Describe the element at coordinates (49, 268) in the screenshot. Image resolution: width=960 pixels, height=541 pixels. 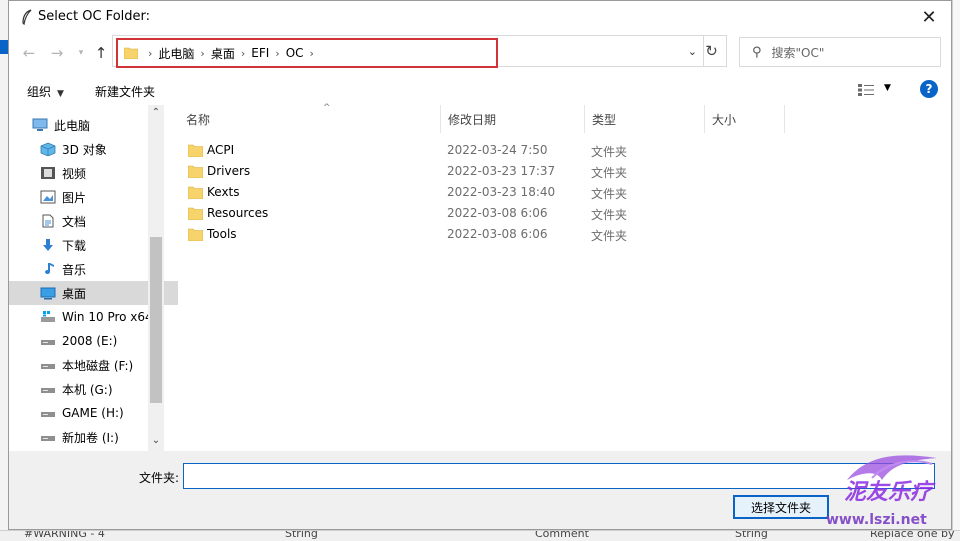
I see `music-icon` at that location.